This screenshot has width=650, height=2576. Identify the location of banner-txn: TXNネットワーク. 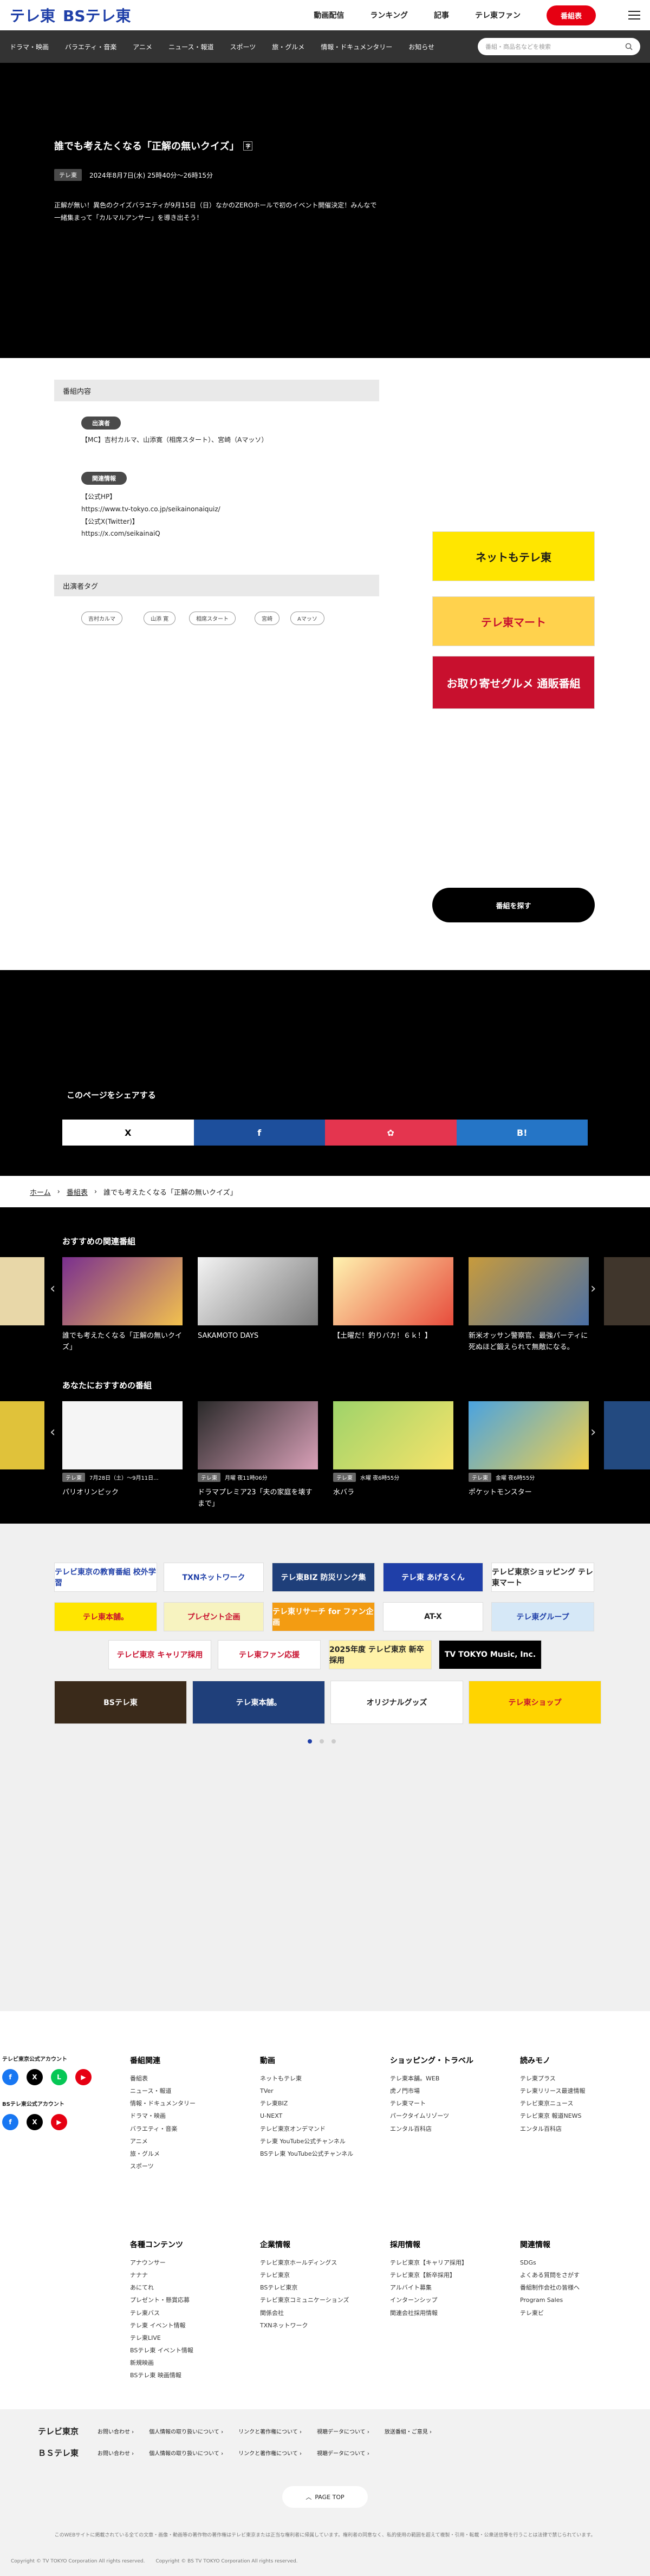
(214, 1577).